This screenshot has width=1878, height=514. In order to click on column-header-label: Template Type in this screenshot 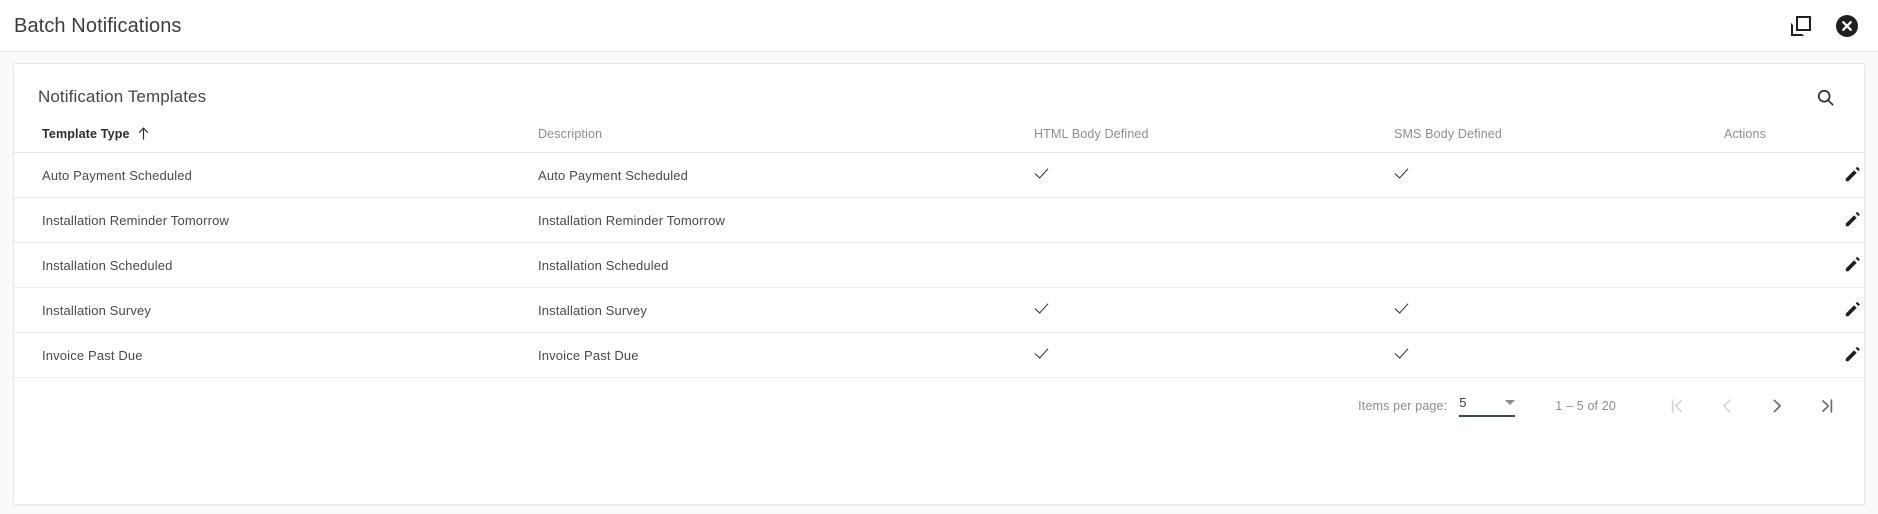, I will do `click(86, 133)`.